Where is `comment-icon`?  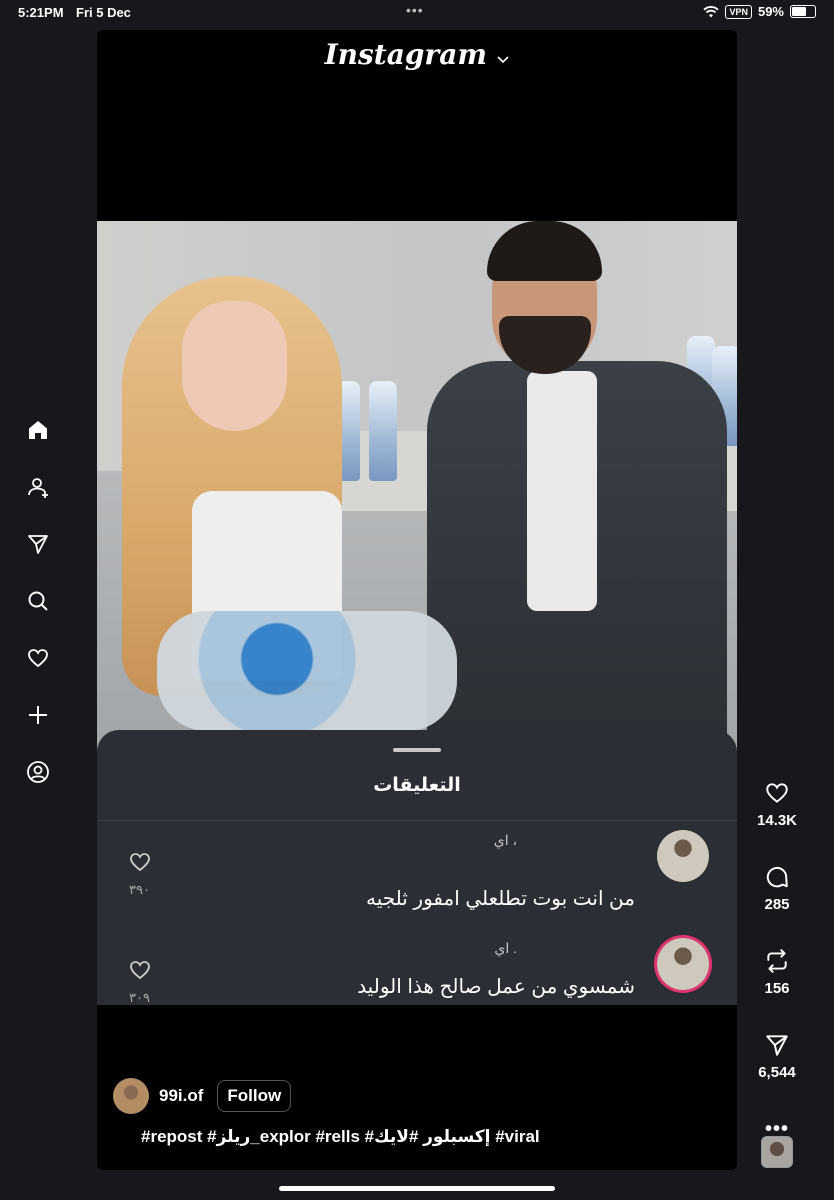 comment-icon is located at coordinates (777, 877).